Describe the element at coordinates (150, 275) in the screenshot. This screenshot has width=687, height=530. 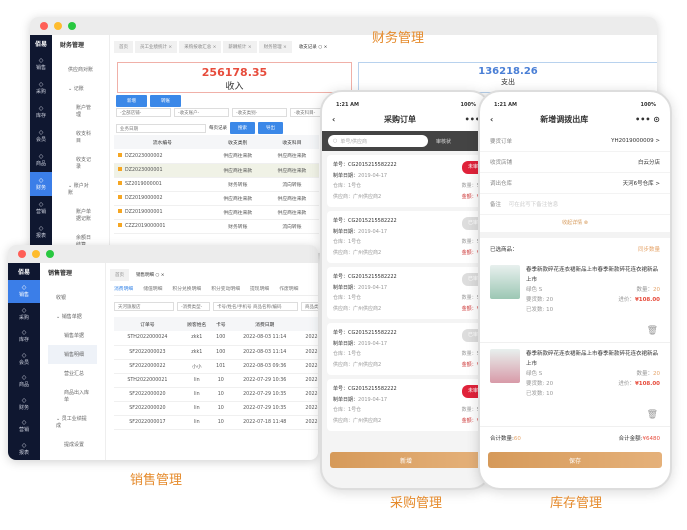
I see `page-tab: 销售明细 ○ ×` at that location.